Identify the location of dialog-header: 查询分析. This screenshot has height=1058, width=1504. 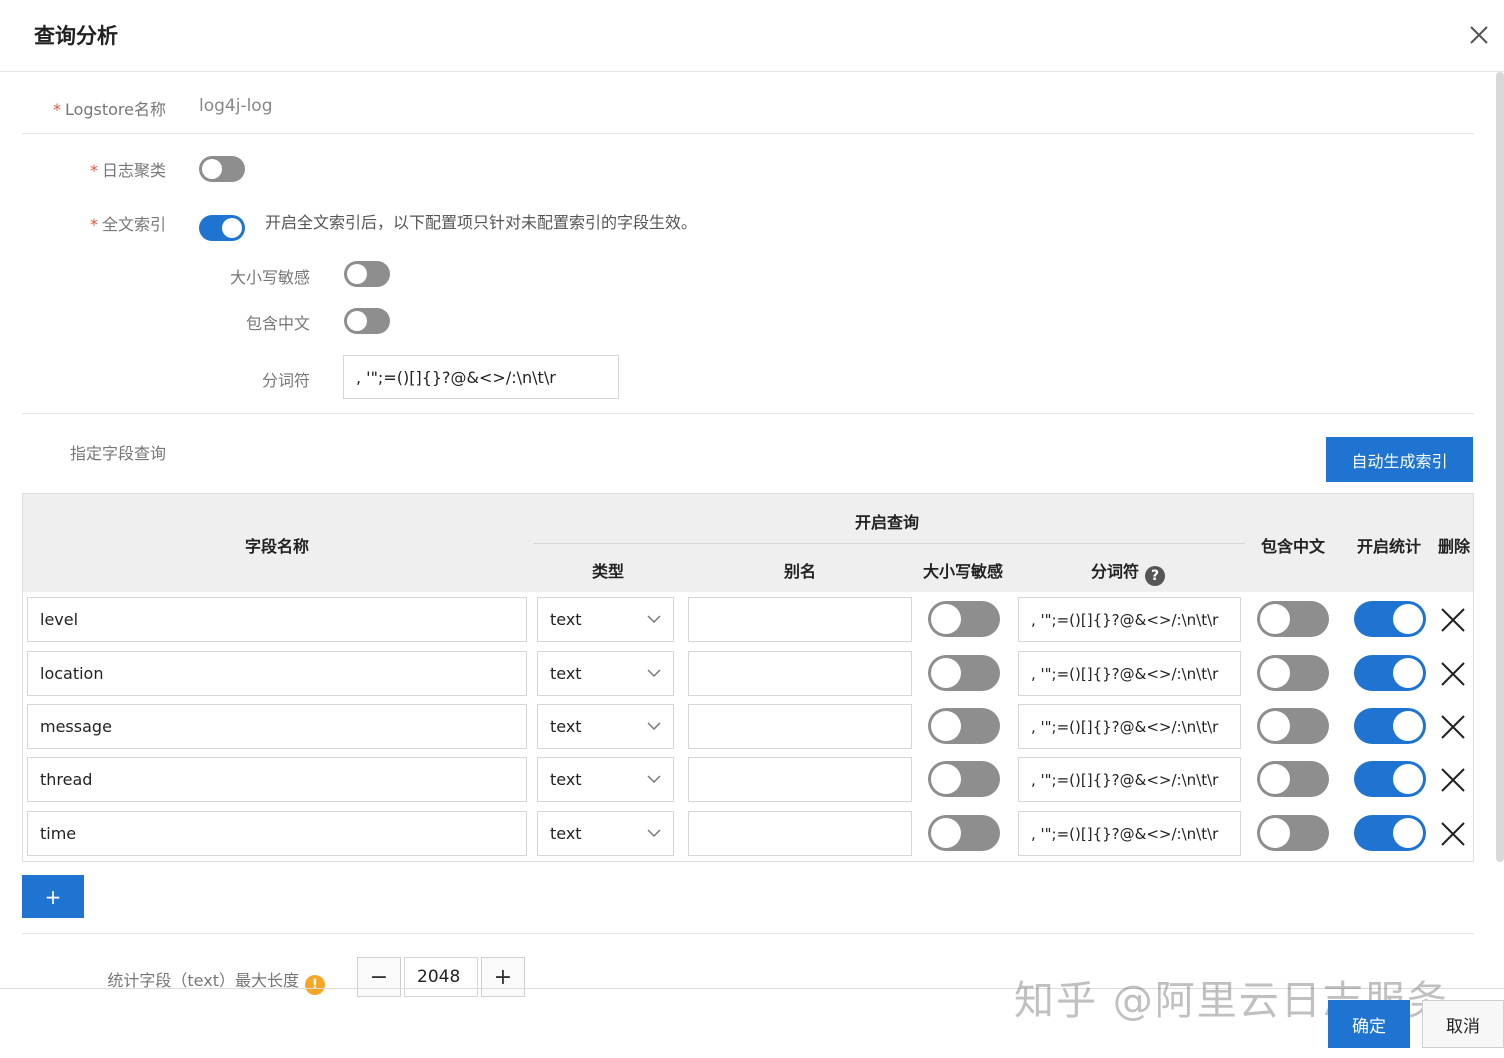
(752, 36).